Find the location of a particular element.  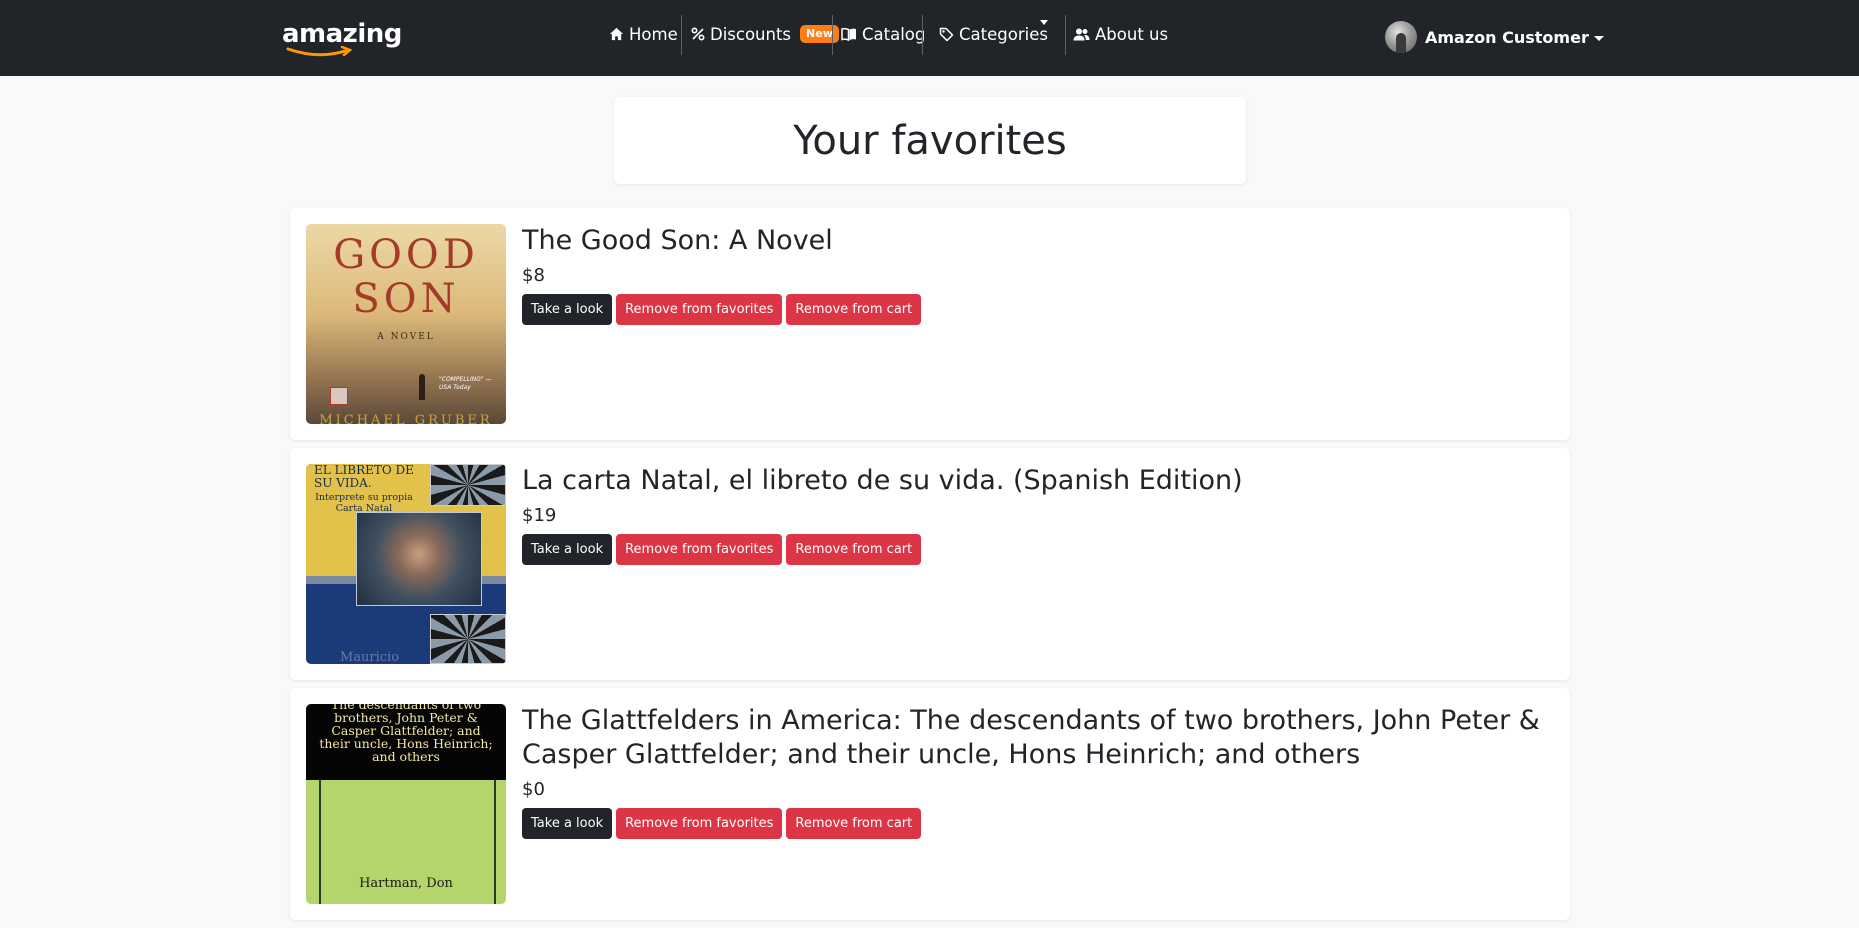

cover-text: Hartman, Don is located at coordinates (406, 883).